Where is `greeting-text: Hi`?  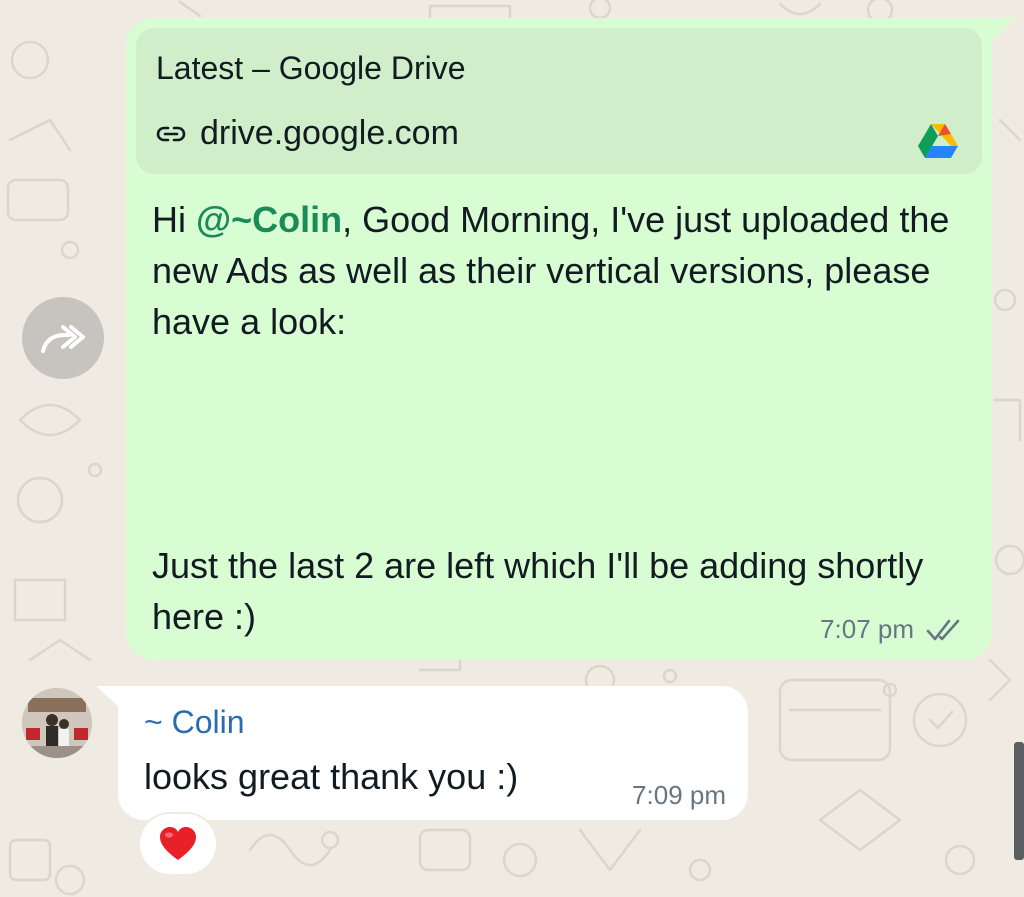 greeting-text: Hi is located at coordinates (174, 219).